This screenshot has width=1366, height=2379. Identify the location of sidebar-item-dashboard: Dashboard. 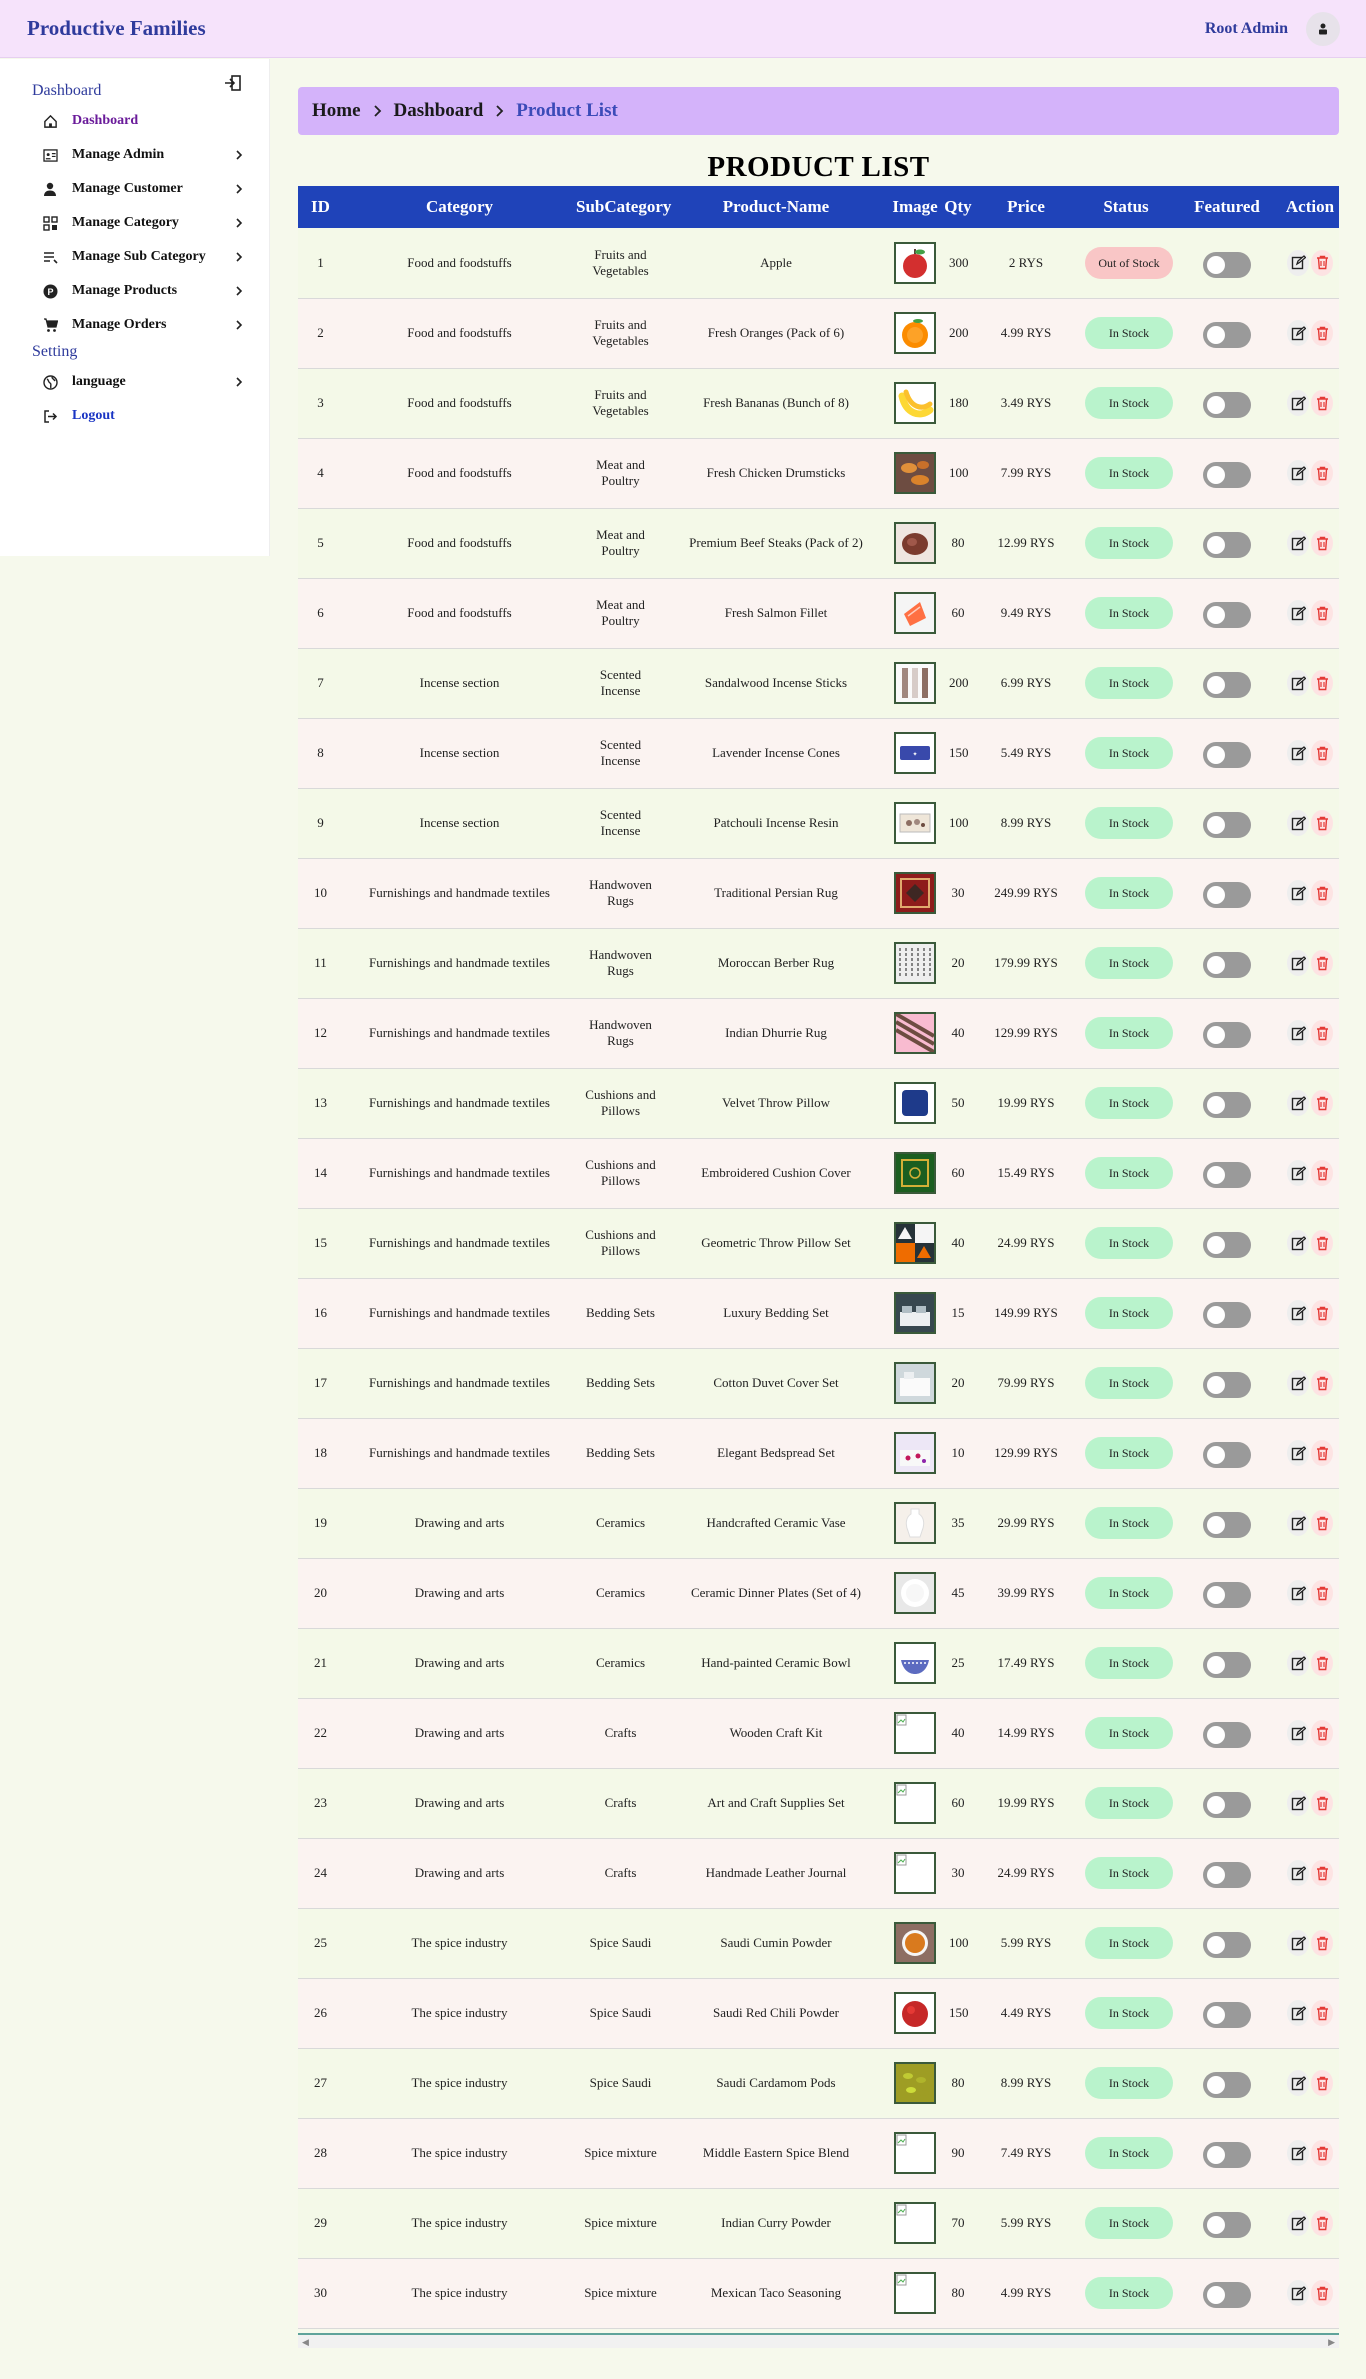
(143, 121).